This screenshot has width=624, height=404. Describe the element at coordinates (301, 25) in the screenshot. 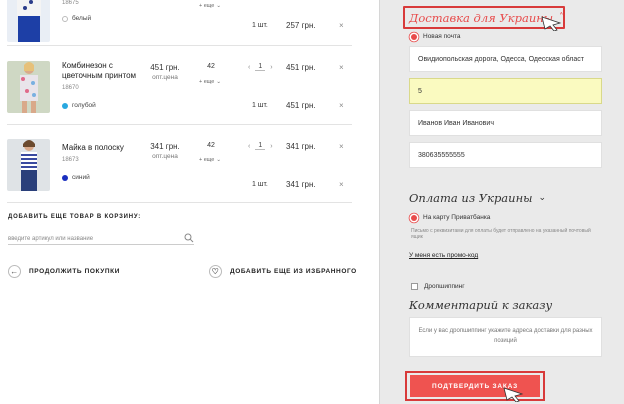

I see `item-total: 257 грн.` at that location.